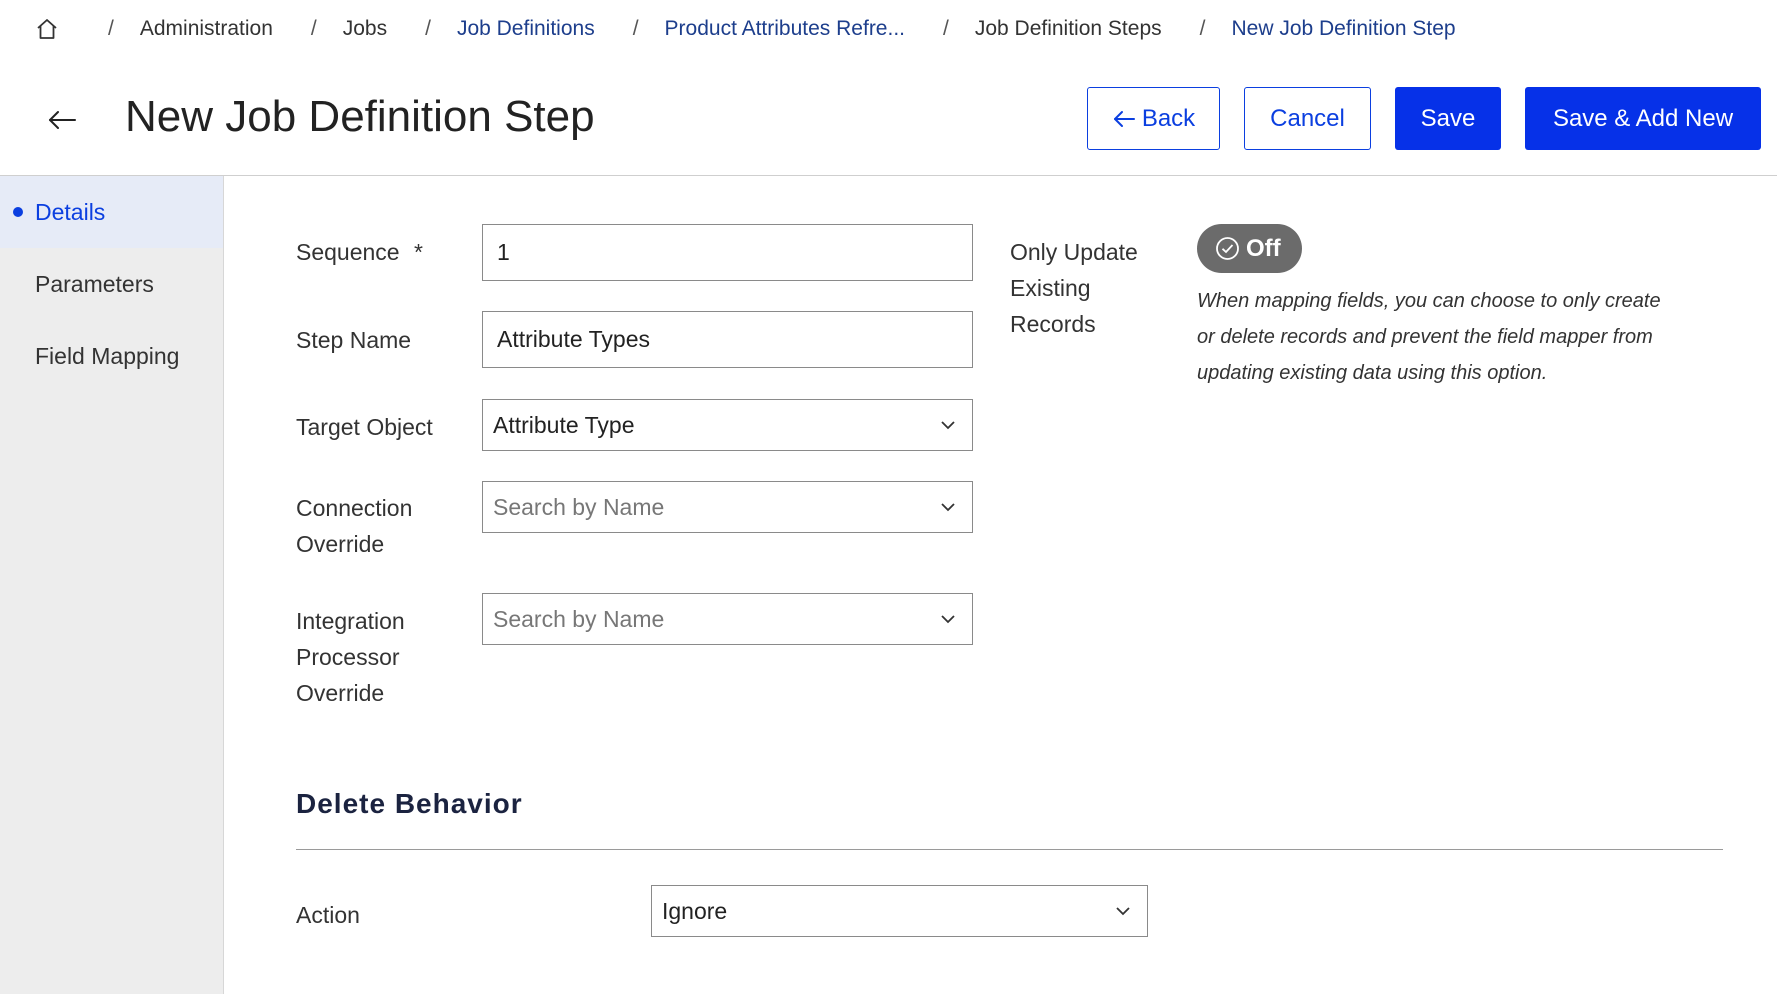 Image resolution: width=1777 pixels, height=994 pixels. What do you see at coordinates (1643, 118) in the screenshot?
I see `save-and-add-new-button: Save & Add New` at bounding box center [1643, 118].